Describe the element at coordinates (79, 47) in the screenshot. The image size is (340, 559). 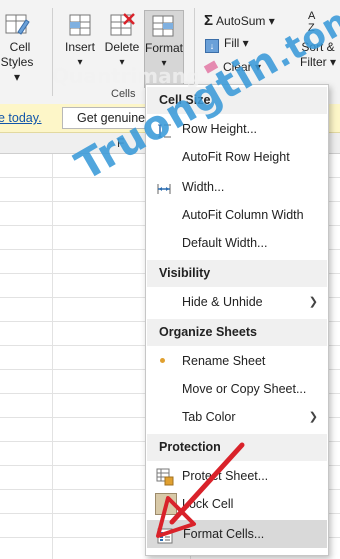
I see `insert-label: Insert` at that location.